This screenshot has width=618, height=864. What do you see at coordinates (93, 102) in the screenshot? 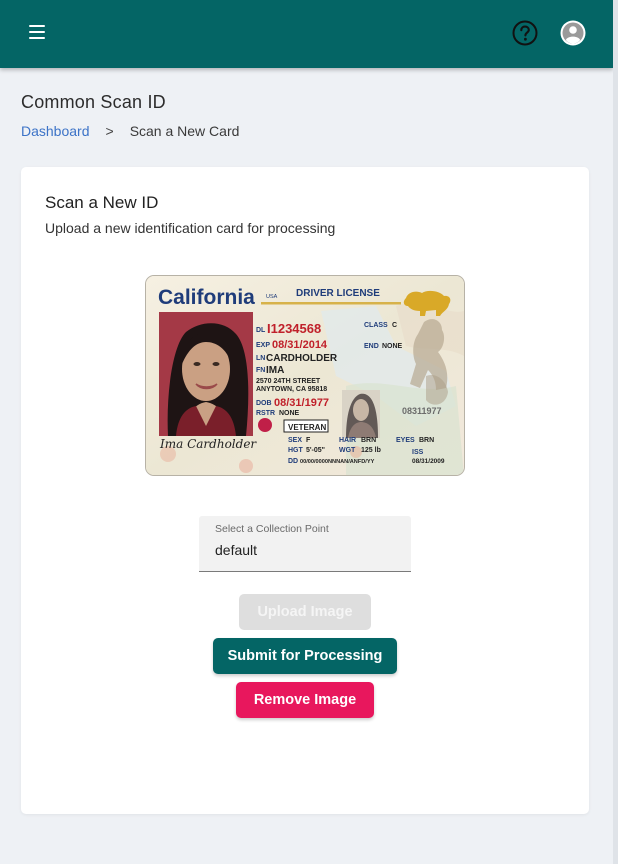
I see `page-title: Common Scan ID` at bounding box center [93, 102].